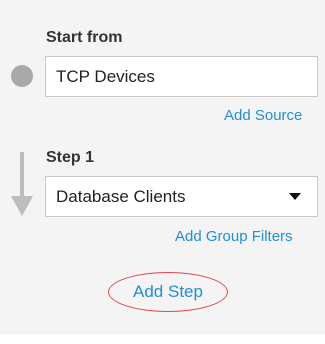  Describe the element at coordinates (181, 76) in the screenshot. I see `source-field: TCP Devices` at that location.